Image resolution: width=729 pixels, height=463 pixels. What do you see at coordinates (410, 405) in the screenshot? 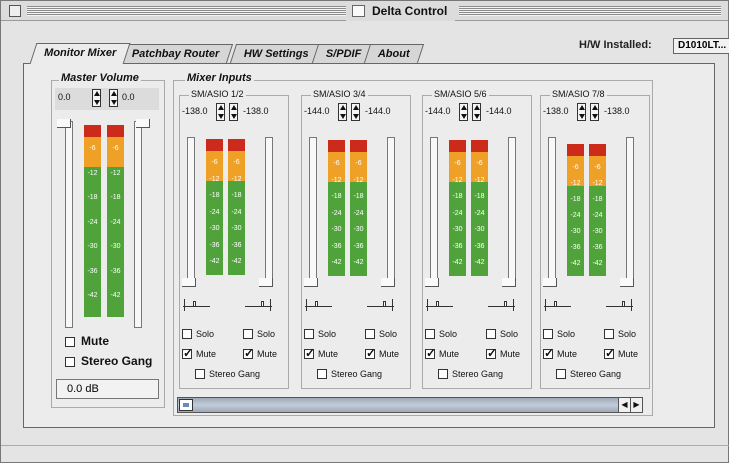
I see `mixer-horizontal-scrollbar: ◀ ▶` at bounding box center [410, 405].